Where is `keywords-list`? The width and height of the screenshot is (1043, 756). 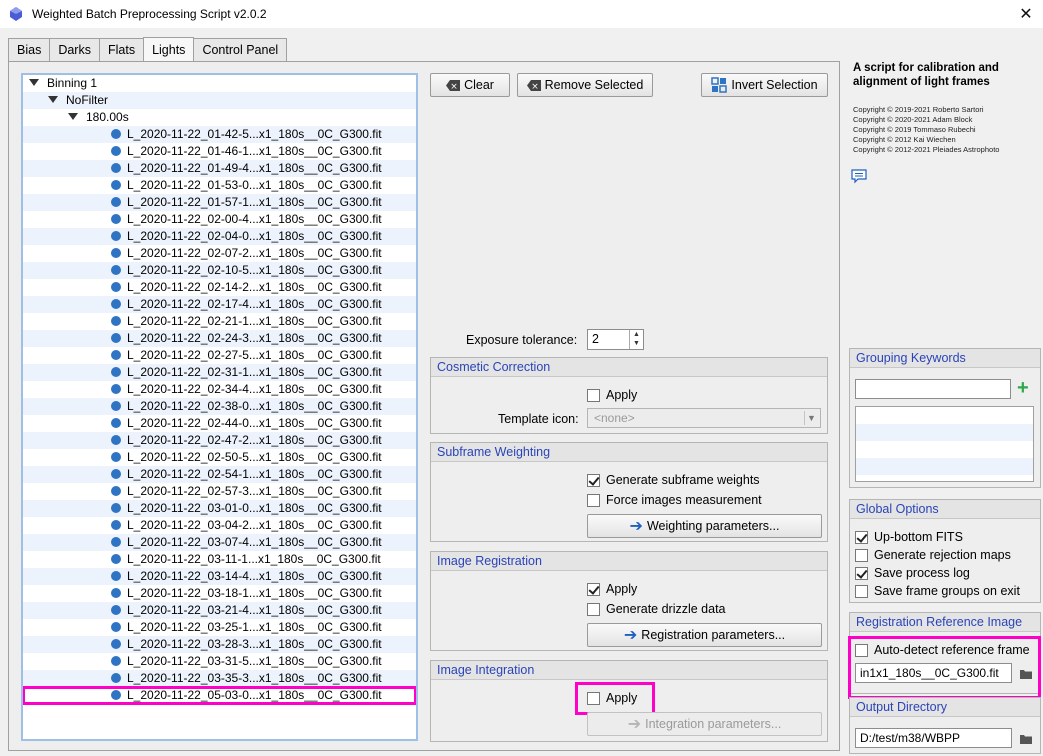 keywords-list is located at coordinates (944, 444).